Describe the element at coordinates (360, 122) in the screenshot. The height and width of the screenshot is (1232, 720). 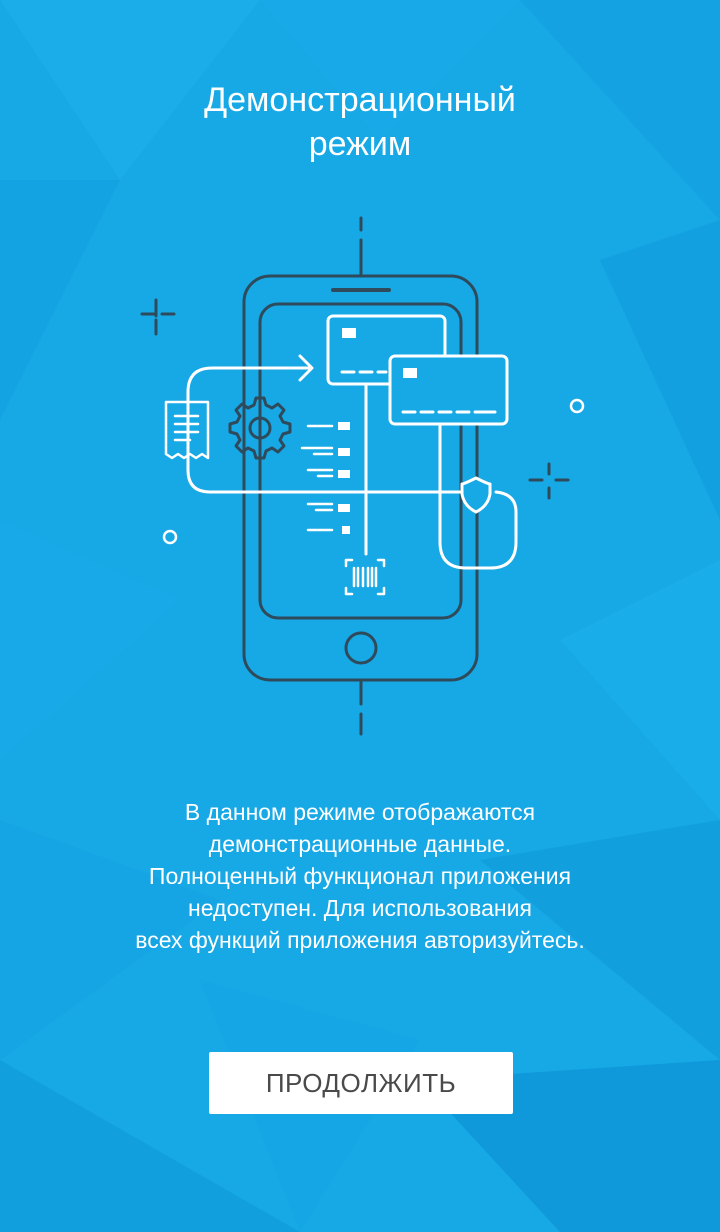
I see `page-title: Демонстрационный режим` at that location.